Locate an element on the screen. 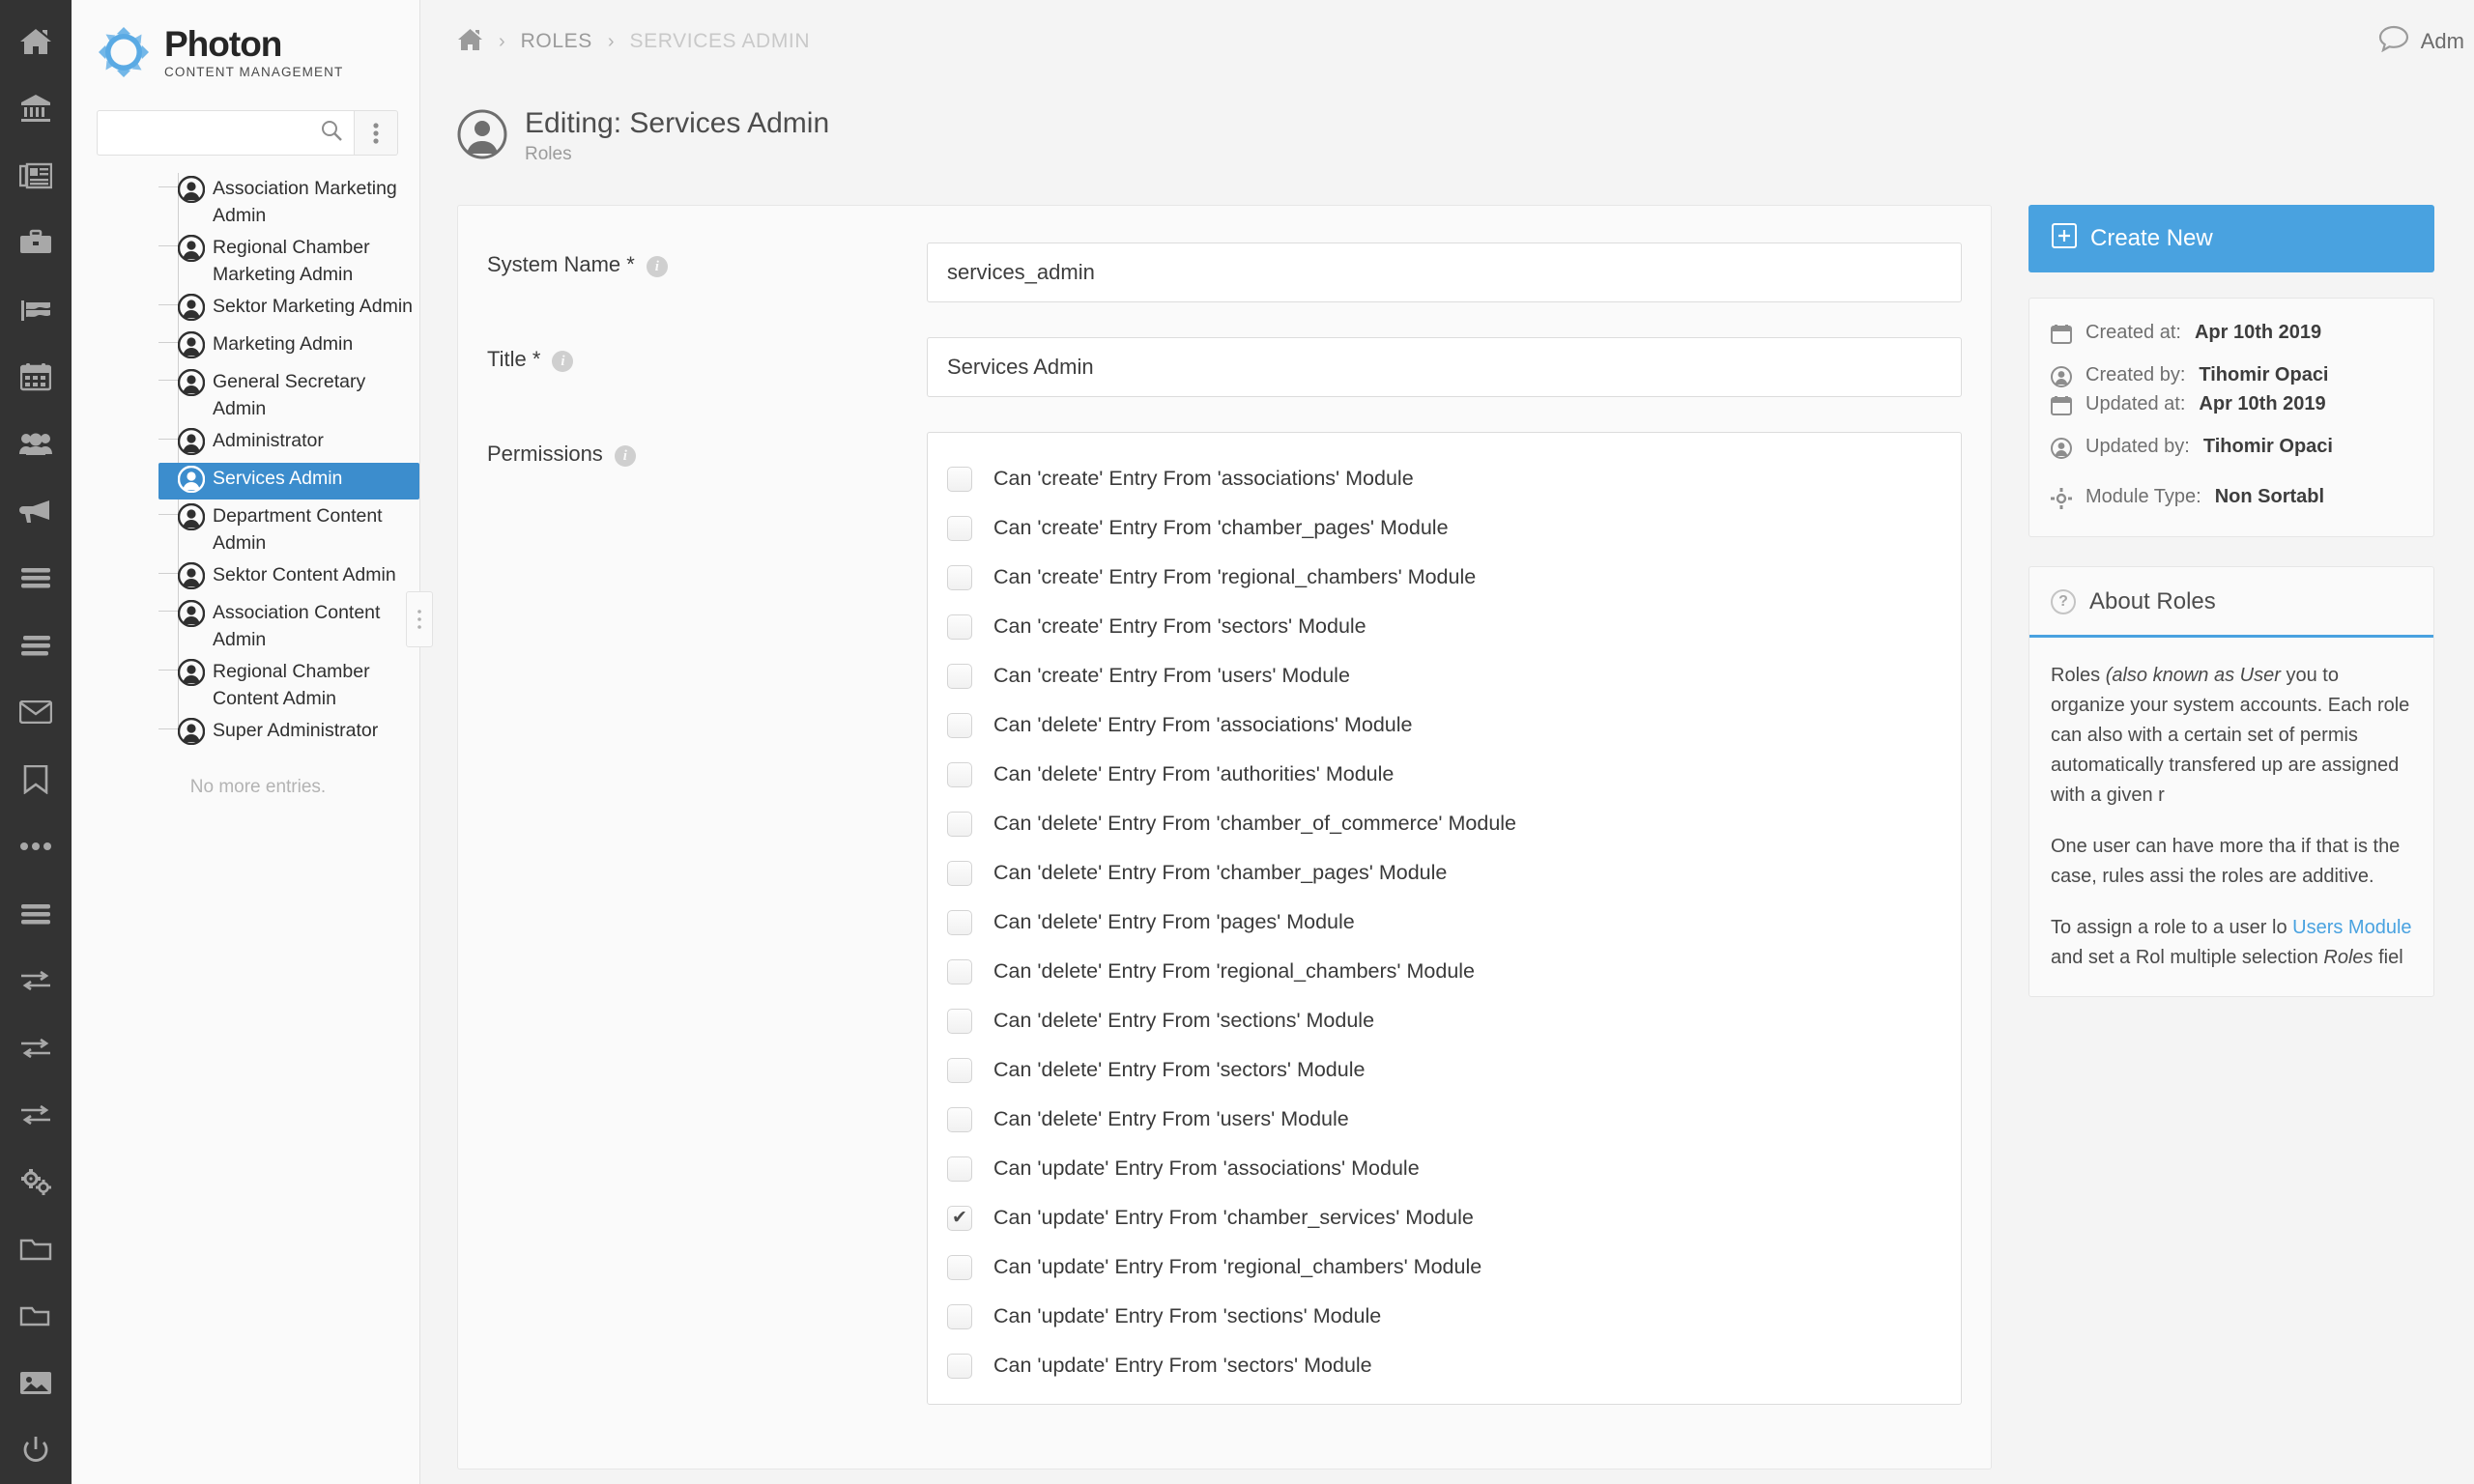  tree-item-association-content-admin: Association Content Admin is located at coordinates (288, 626).